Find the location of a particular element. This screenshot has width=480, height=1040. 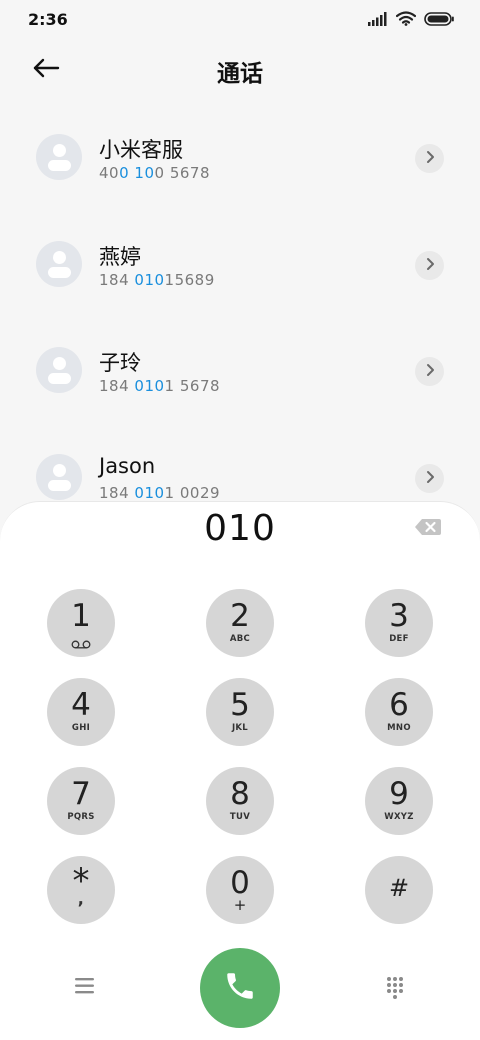

key-digit: # is located at coordinates (399, 888).